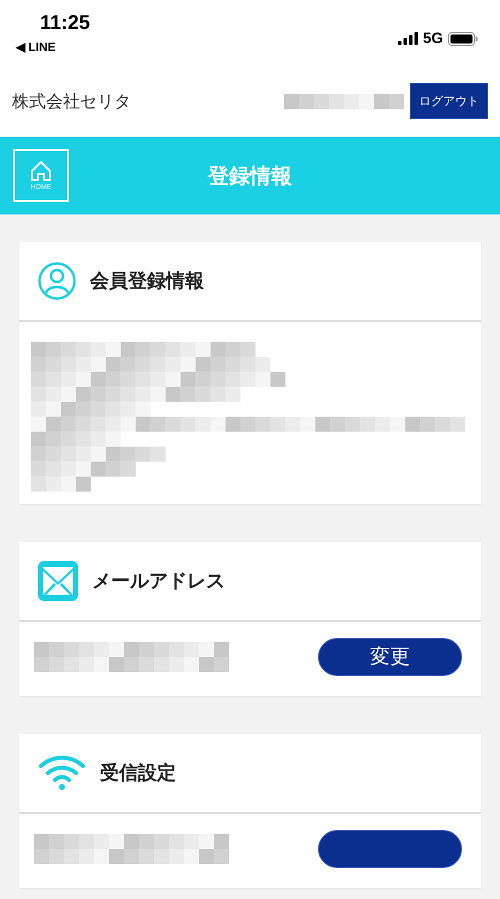 This screenshot has height=899, width=500. Describe the element at coordinates (147, 281) in the screenshot. I see `card-title: 会員登録情報` at that location.